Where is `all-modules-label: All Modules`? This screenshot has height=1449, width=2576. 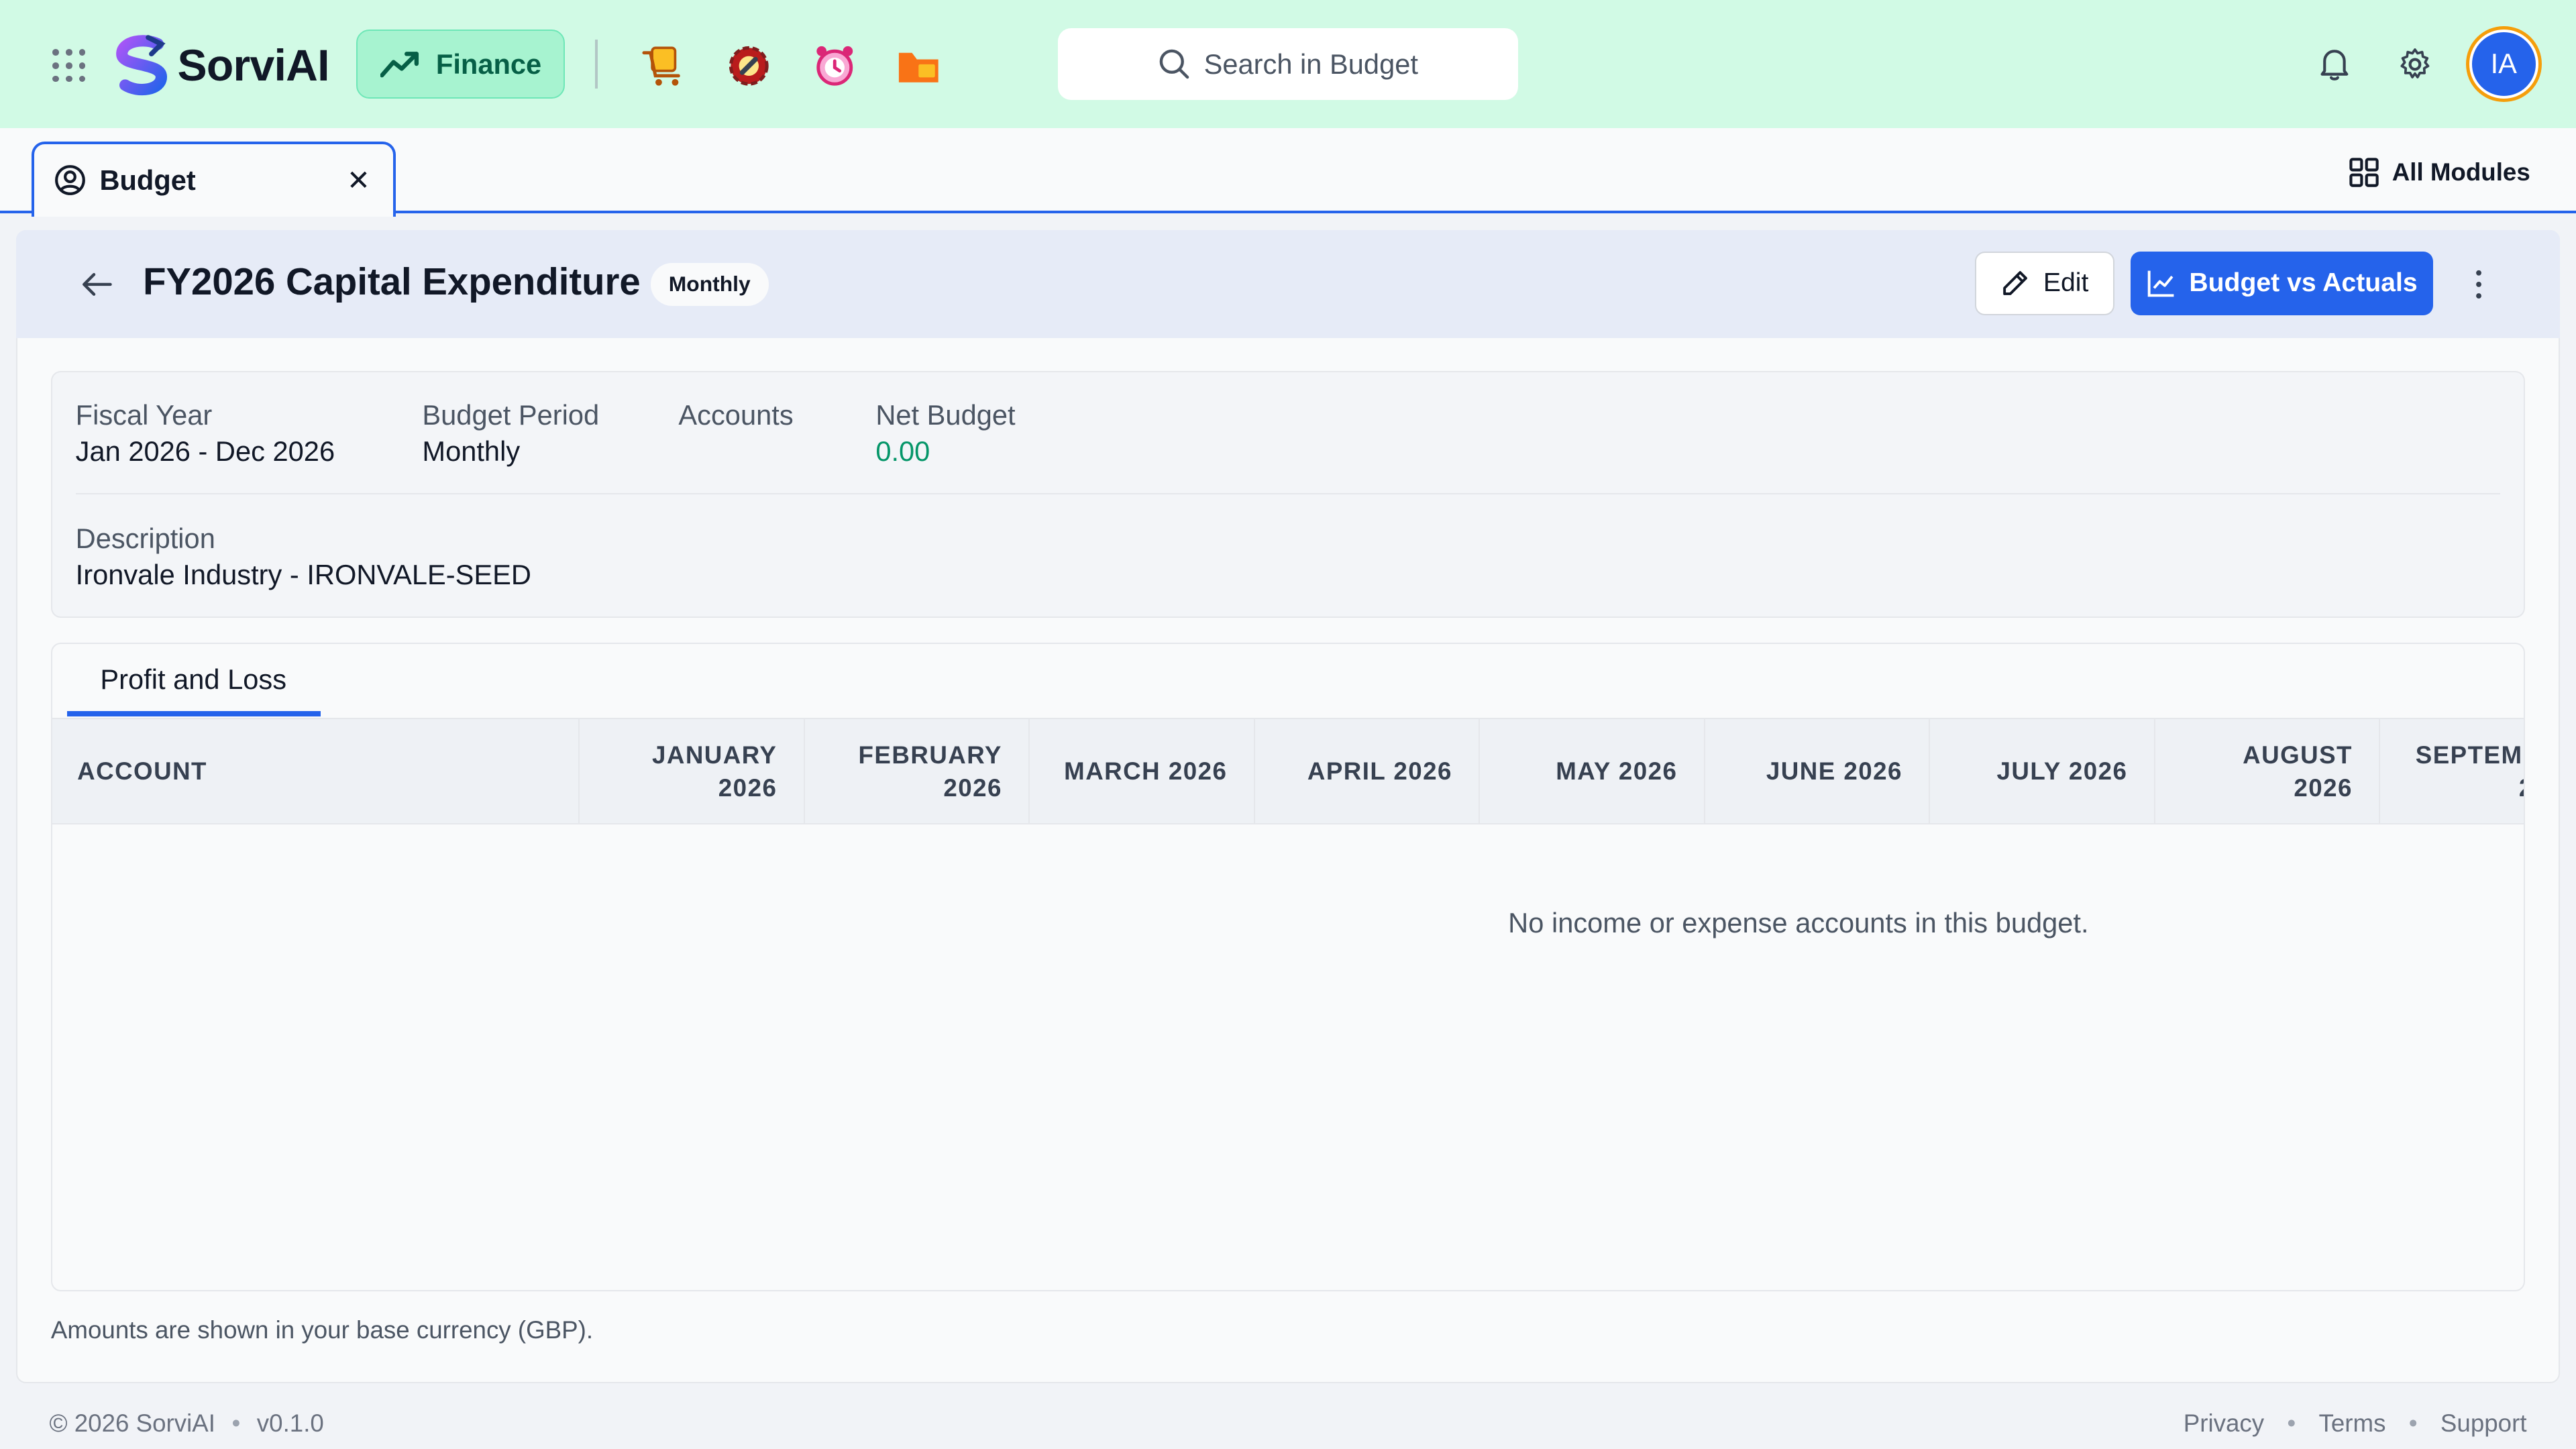 all-modules-label: All Modules is located at coordinates (2461, 172).